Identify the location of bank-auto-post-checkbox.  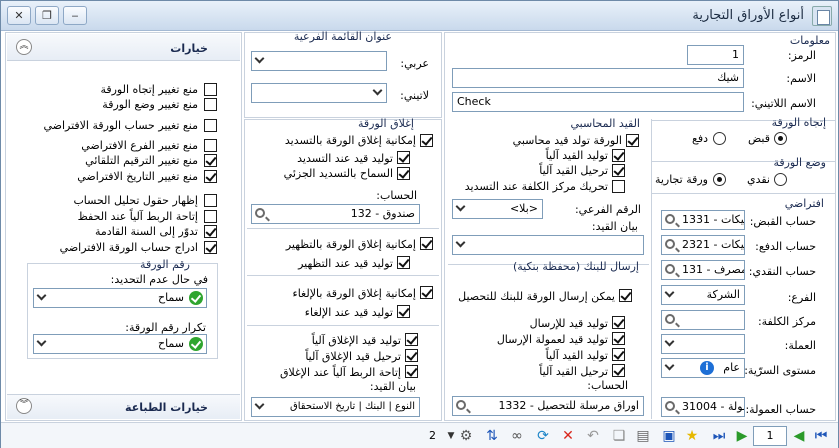
(618, 370).